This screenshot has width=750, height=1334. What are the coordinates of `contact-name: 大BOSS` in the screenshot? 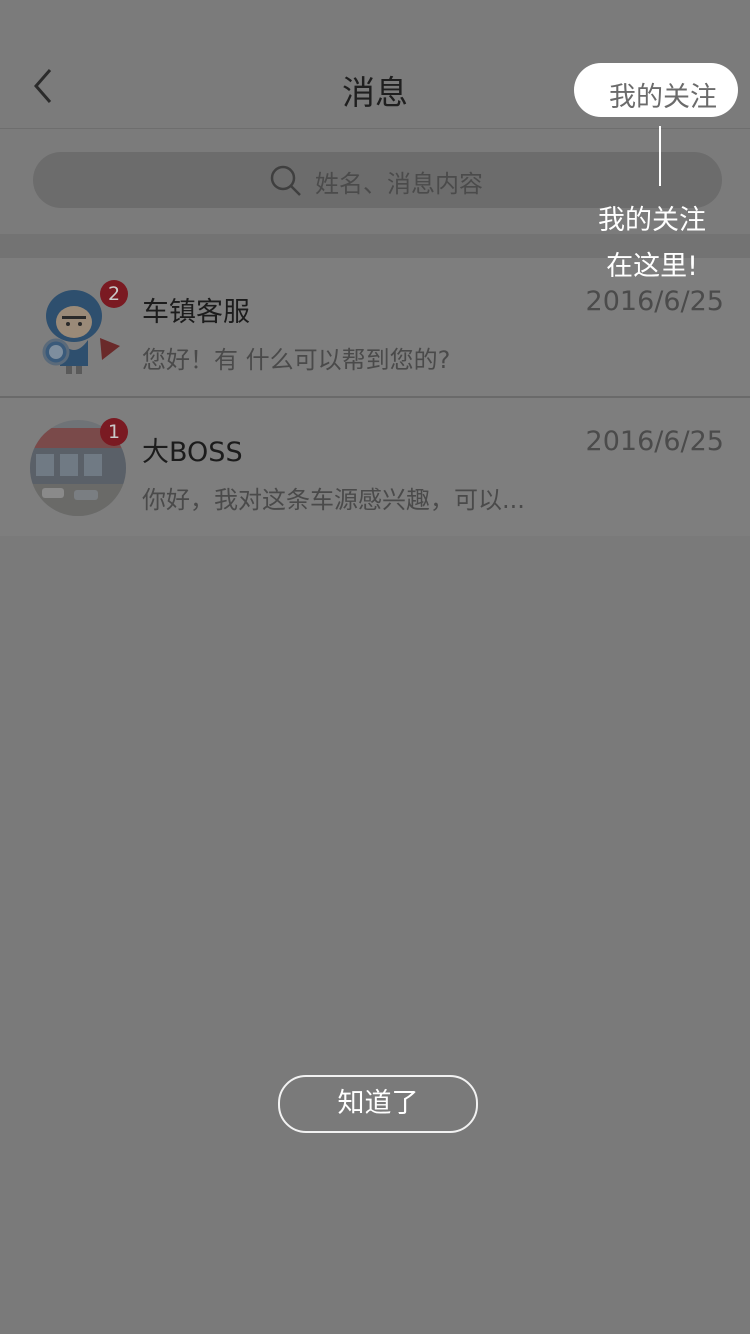 It's located at (192, 452).